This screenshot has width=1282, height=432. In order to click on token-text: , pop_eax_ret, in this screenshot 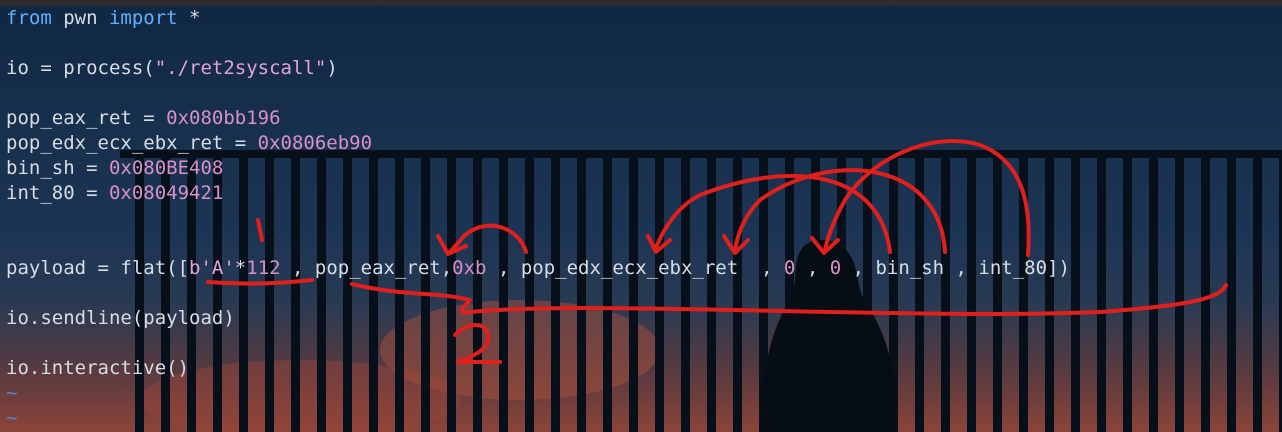, I will do `click(366, 268)`.